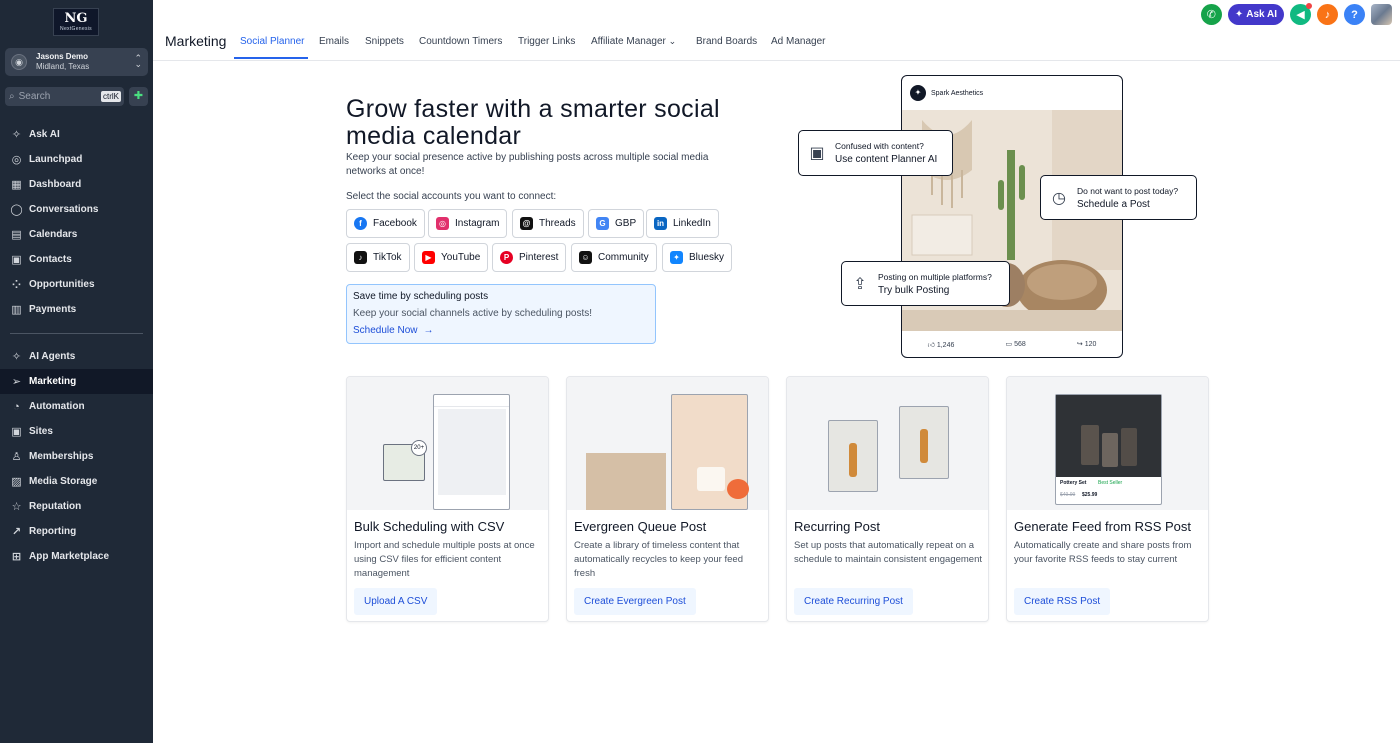  I want to click on callout-line2: Schedule a Post, so click(1113, 204).